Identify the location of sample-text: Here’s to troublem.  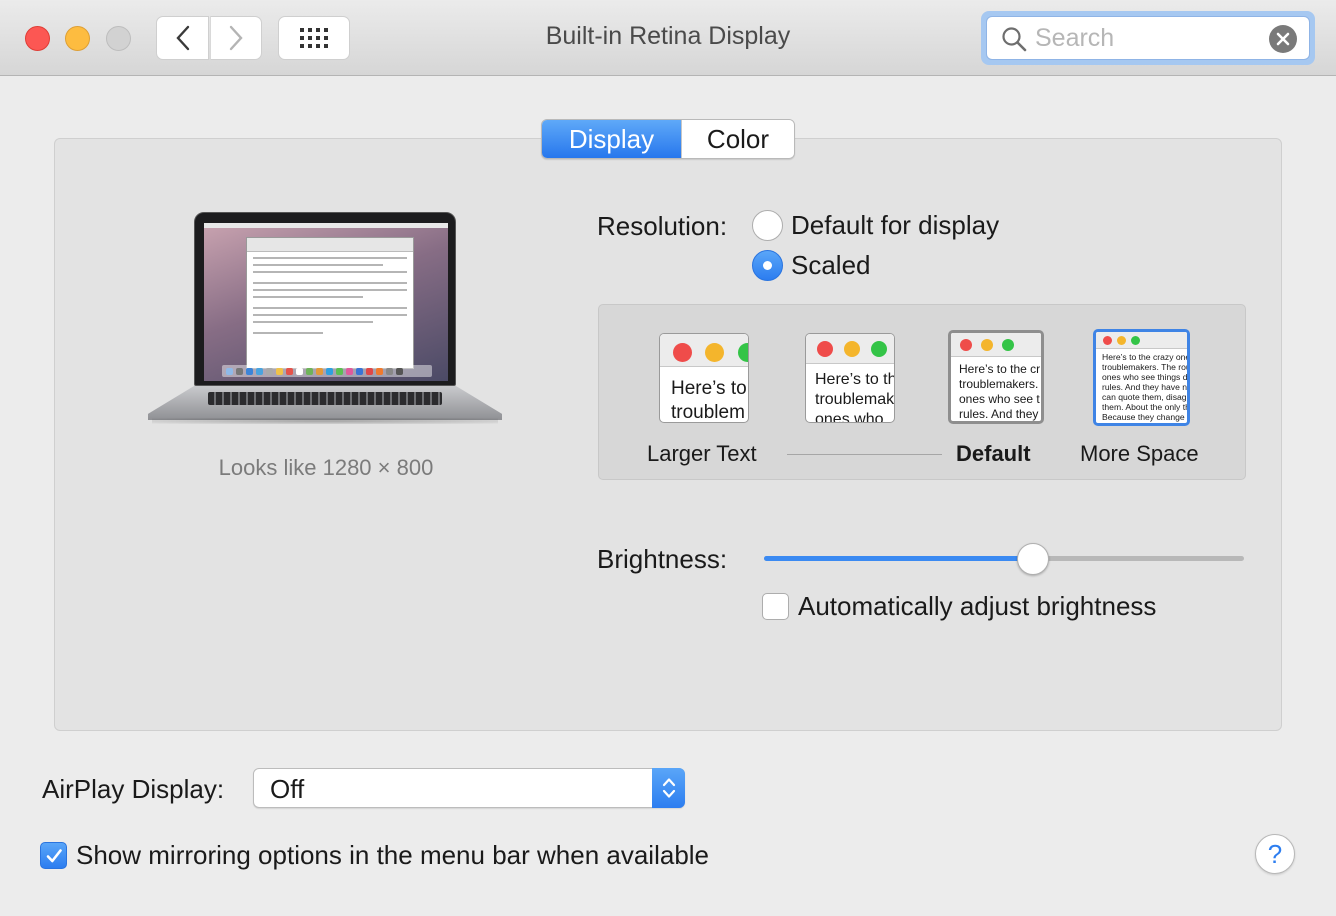
(709, 400).